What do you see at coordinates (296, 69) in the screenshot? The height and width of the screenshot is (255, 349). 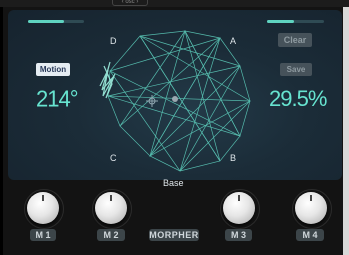 I see `save-button: Save` at bounding box center [296, 69].